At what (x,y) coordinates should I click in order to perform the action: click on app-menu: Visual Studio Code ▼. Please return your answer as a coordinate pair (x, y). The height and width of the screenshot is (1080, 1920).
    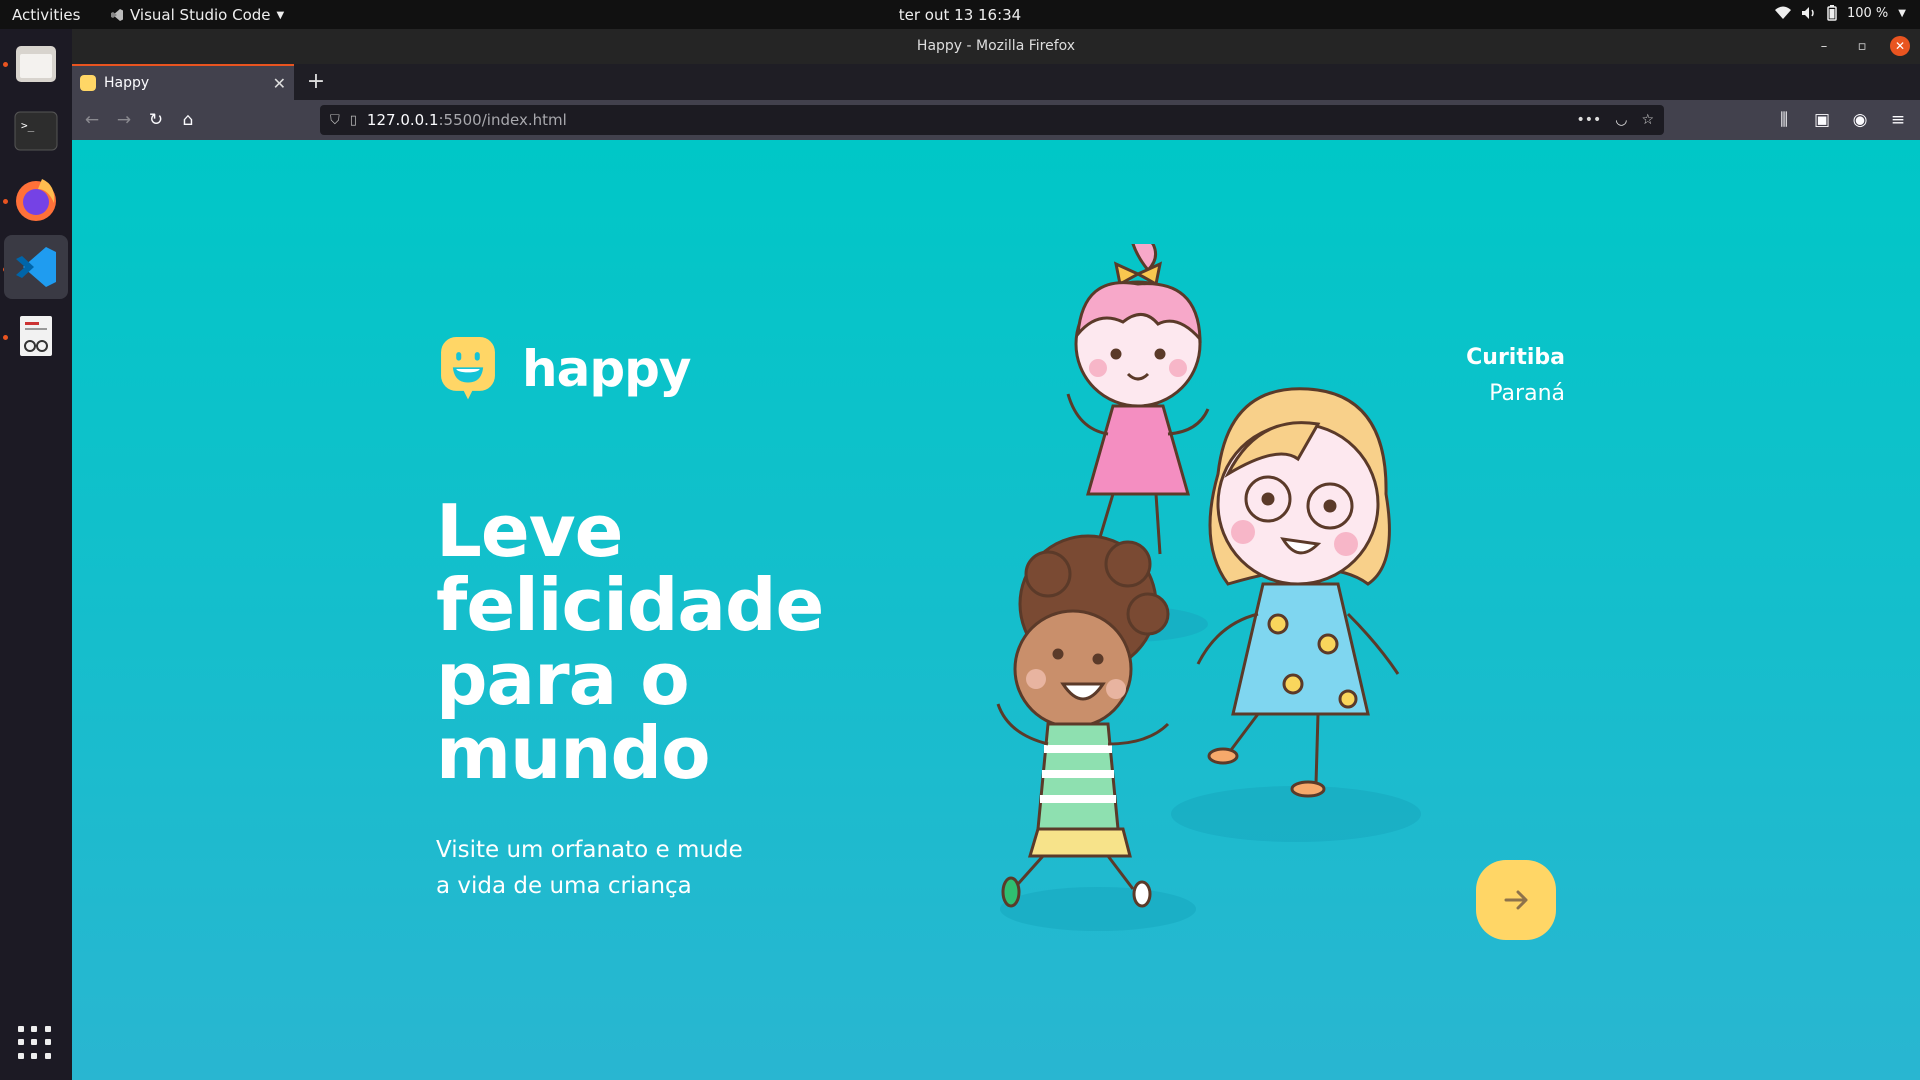
    Looking at the image, I should click on (197, 15).